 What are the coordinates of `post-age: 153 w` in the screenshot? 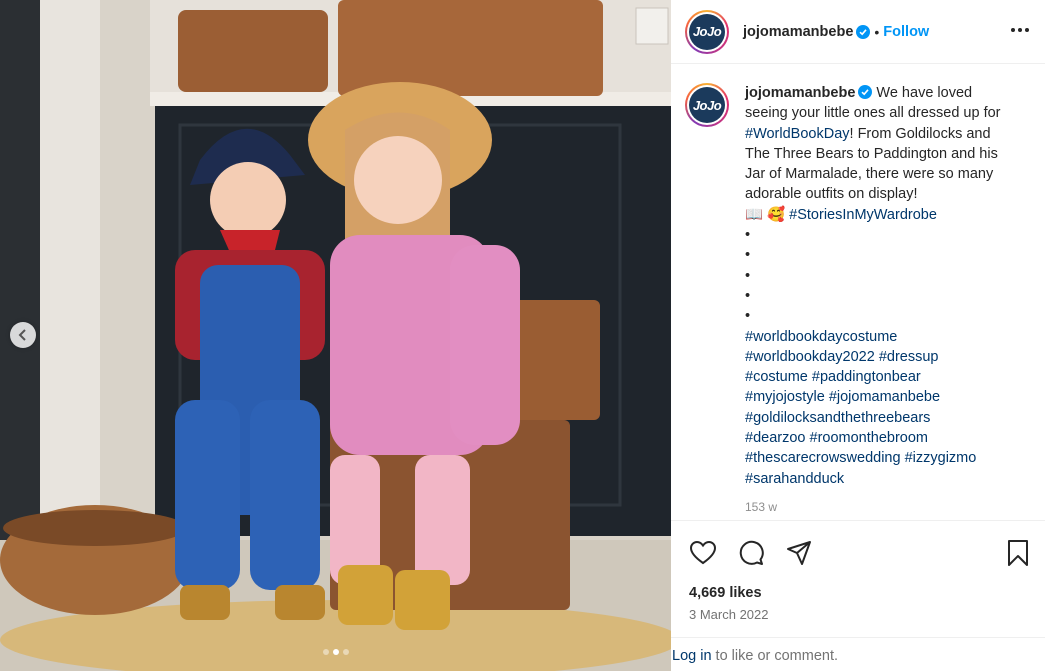 It's located at (880, 507).